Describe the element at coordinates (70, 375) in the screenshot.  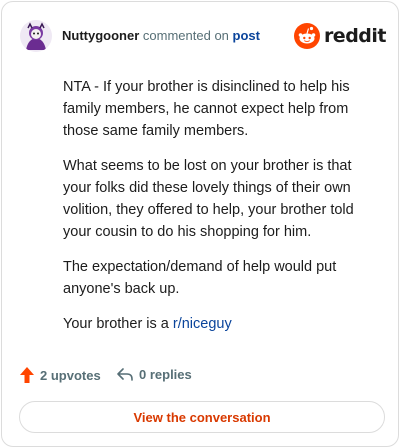
I see `upvote-count: 2 upvotes` at that location.